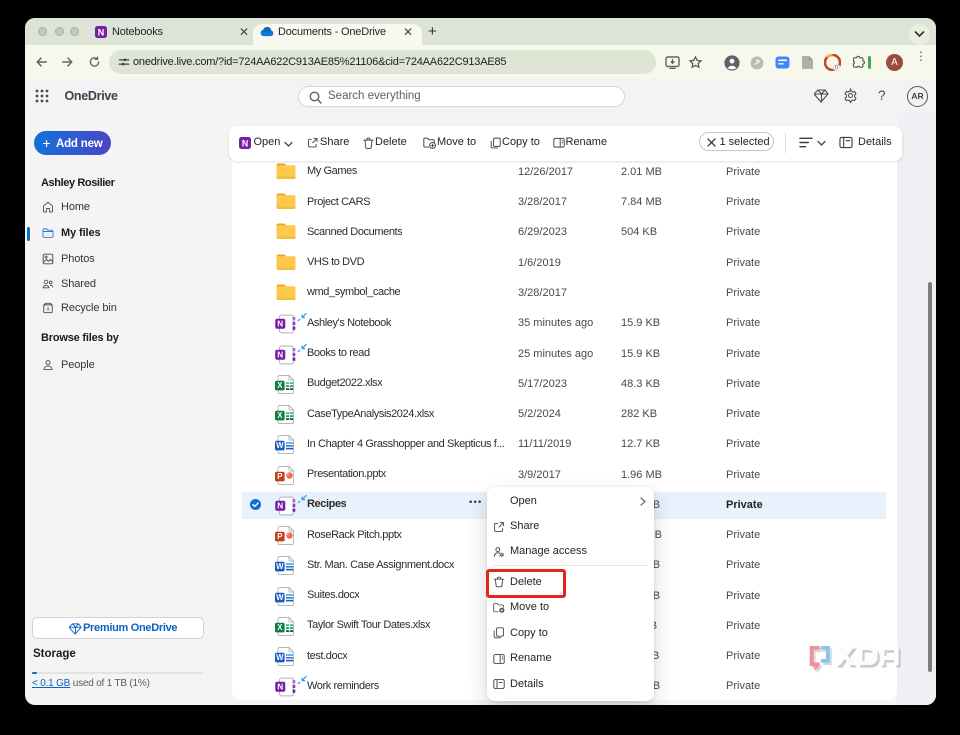  I want to click on svg-text: a, so click(47, 310).